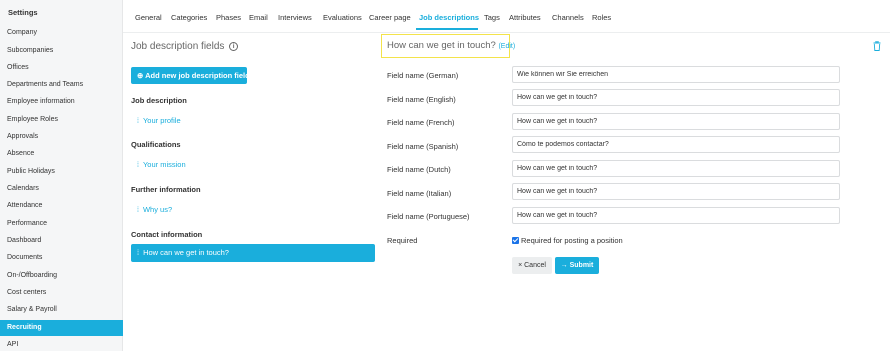 The image size is (890, 351). I want to click on tab-interviews: Interviews, so click(295, 17).